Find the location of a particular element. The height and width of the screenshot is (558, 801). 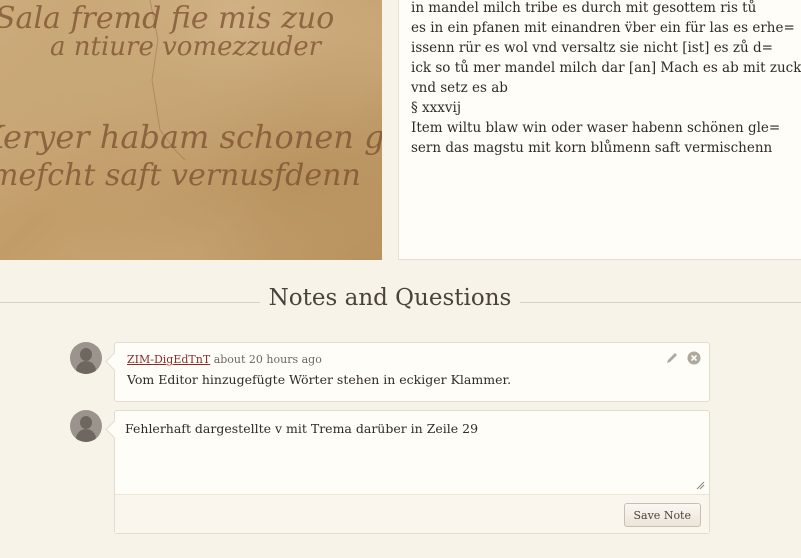

script-line-2: a ntiure vomezzuder is located at coordinates (186, 47).